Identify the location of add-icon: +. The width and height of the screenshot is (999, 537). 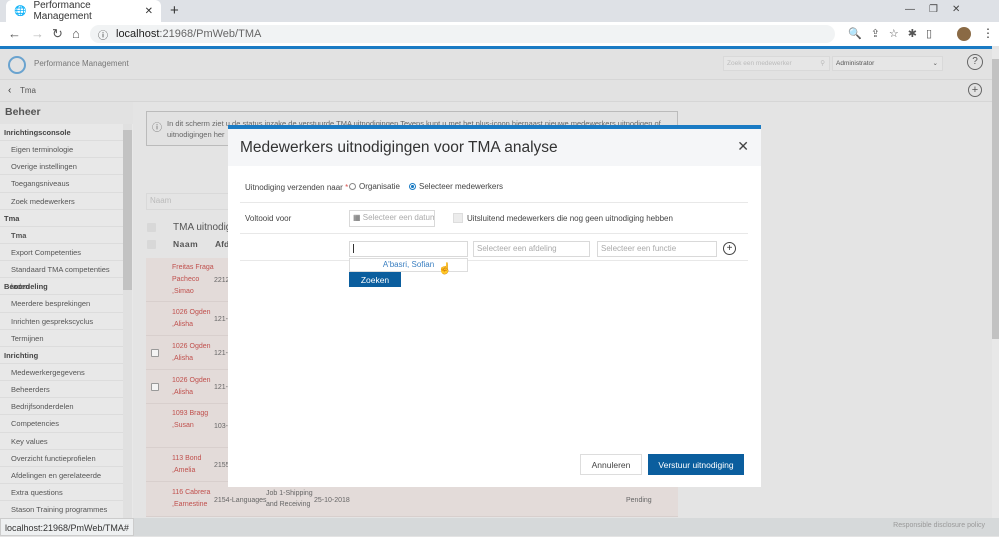
(975, 90).